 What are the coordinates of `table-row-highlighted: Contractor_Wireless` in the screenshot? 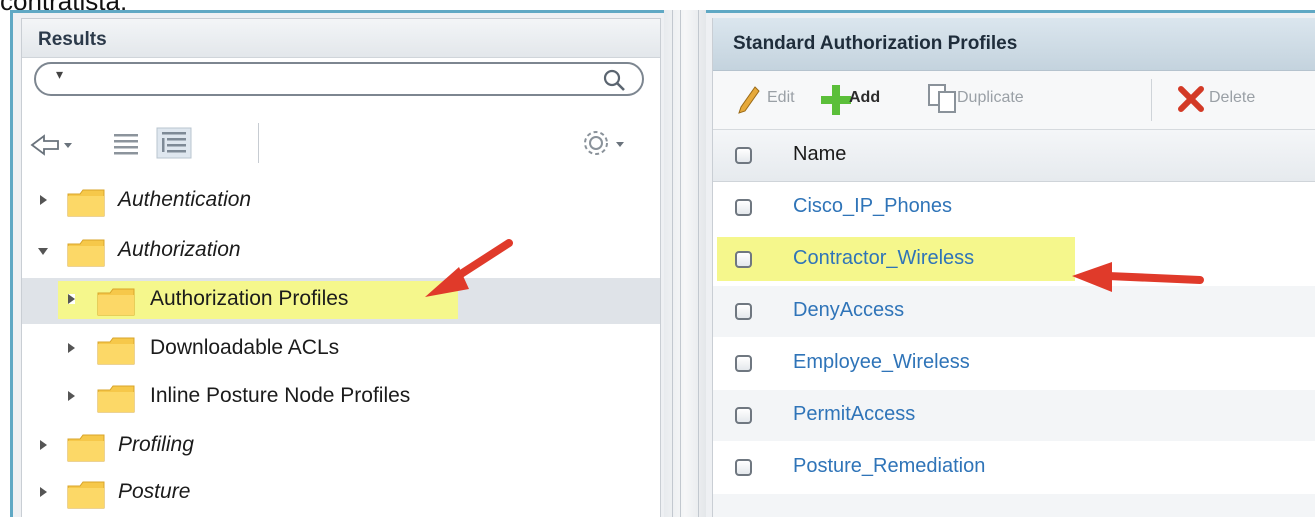 It's located at (1014, 259).